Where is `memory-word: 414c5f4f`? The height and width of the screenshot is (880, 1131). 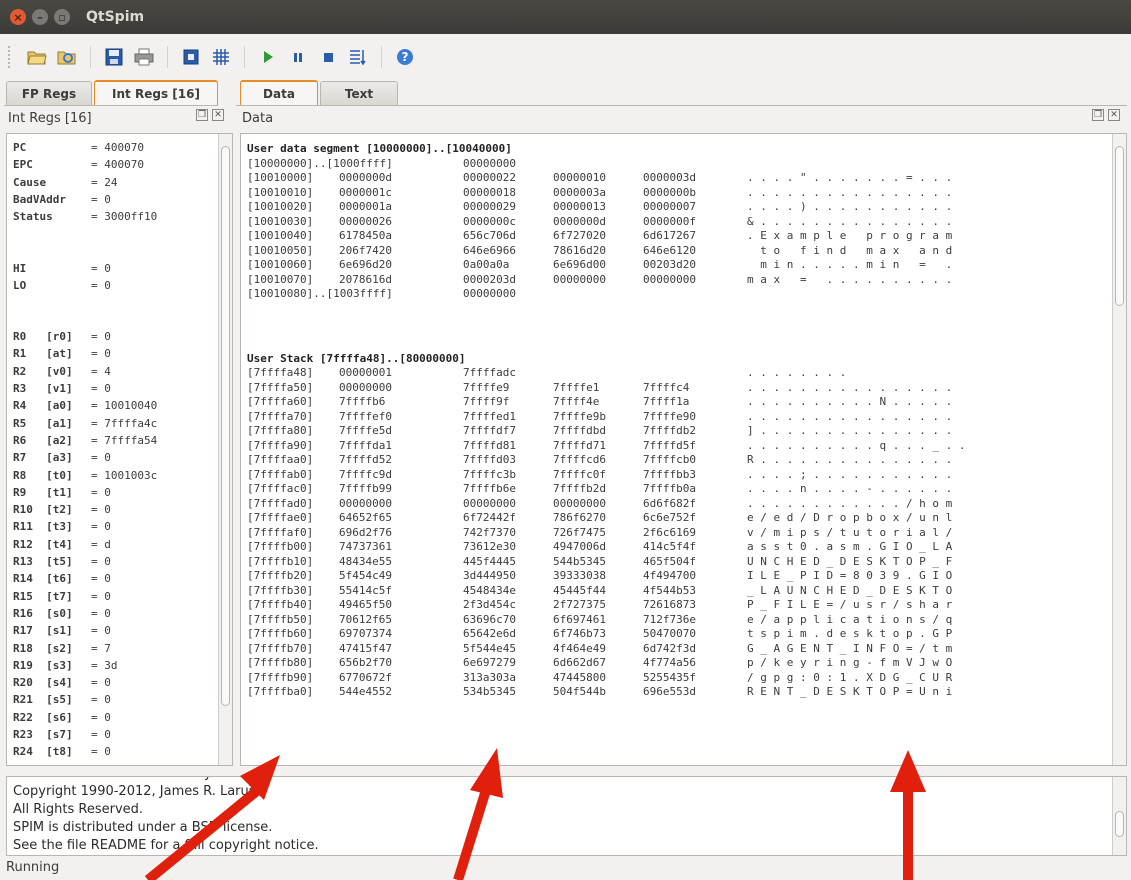 memory-word: 414c5f4f is located at coordinates (669, 546).